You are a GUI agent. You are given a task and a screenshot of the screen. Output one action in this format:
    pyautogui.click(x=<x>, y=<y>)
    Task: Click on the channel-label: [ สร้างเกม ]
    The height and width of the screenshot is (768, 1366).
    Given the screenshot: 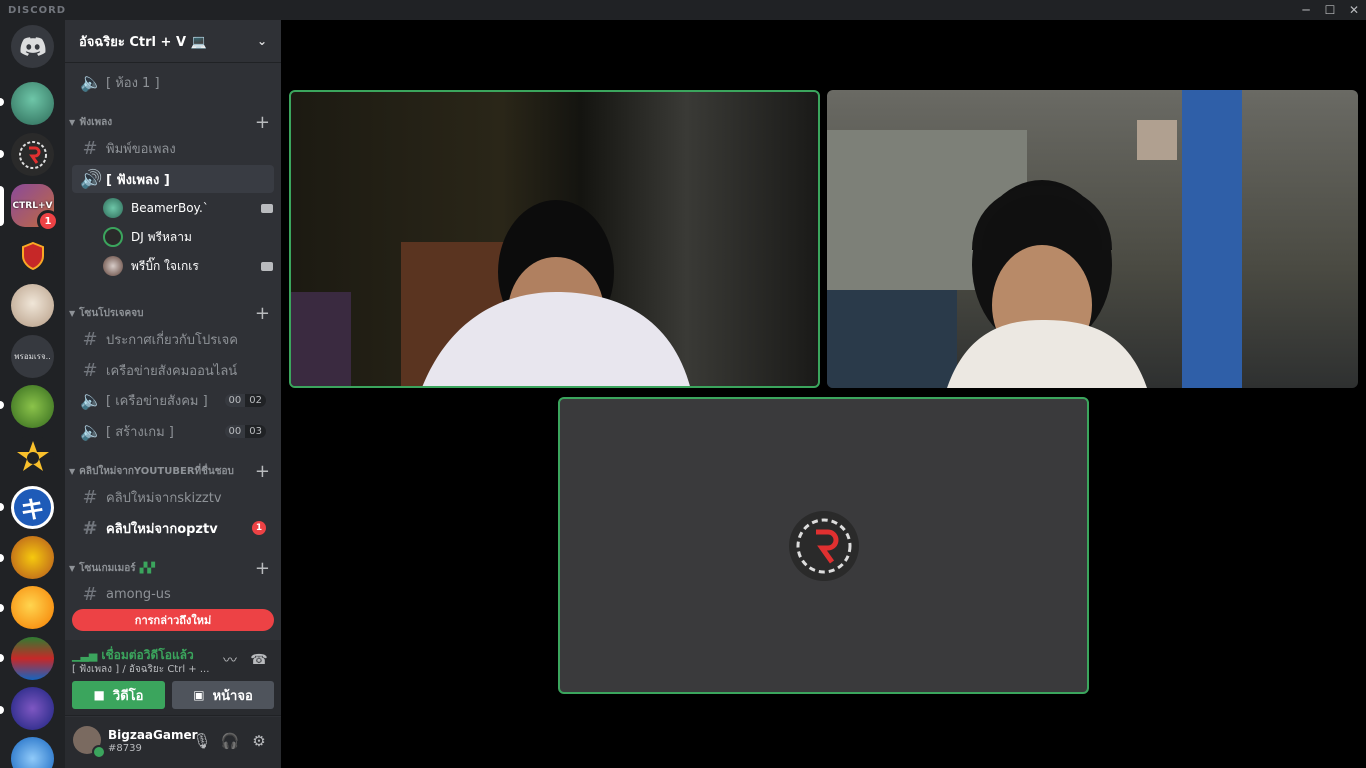 What is the action you would take?
    pyautogui.click(x=140, y=432)
    